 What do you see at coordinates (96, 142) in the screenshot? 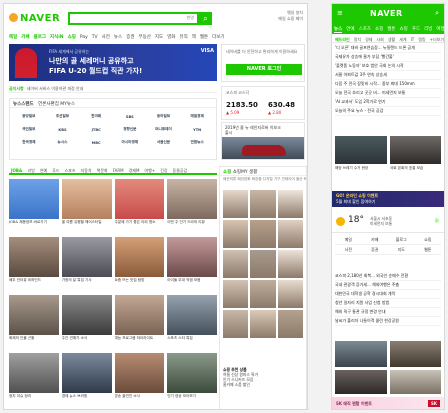
I see `press-logo: MBC` at bounding box center [96, 142].